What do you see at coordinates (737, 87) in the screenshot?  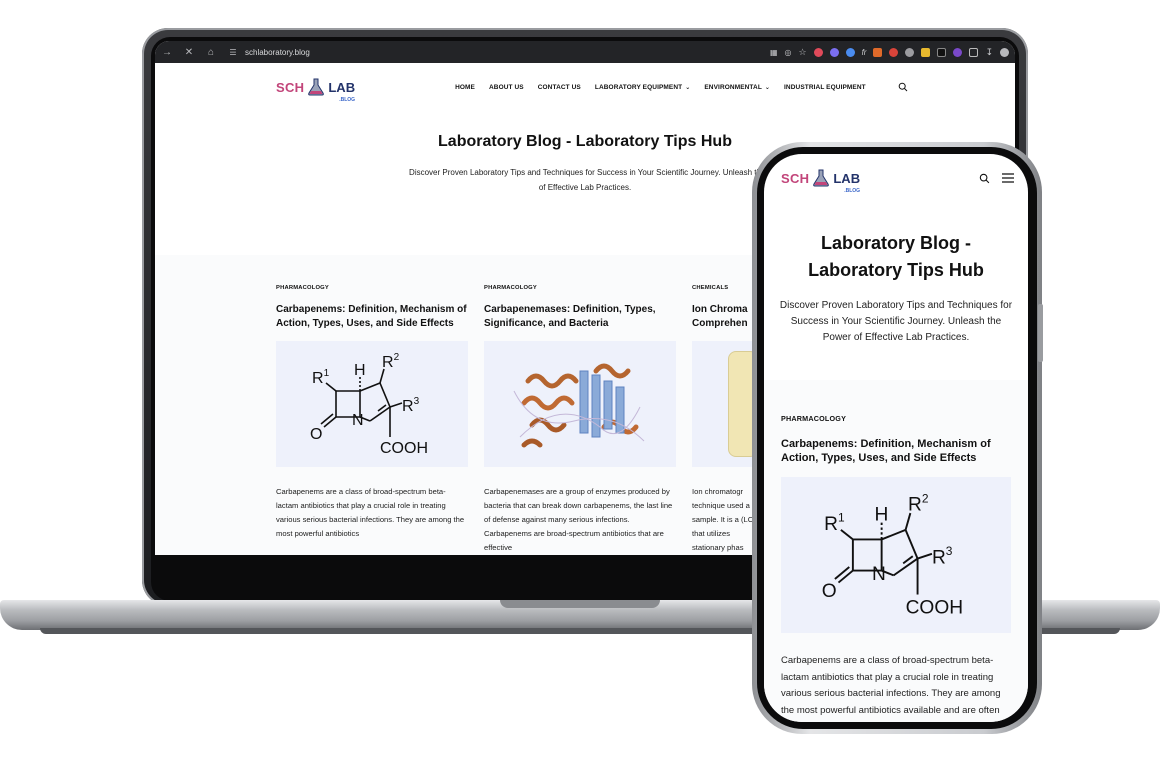 I see `menu-item-environmental: ENVIRONMENTAL ⌄` at bounding box center [737, 87].